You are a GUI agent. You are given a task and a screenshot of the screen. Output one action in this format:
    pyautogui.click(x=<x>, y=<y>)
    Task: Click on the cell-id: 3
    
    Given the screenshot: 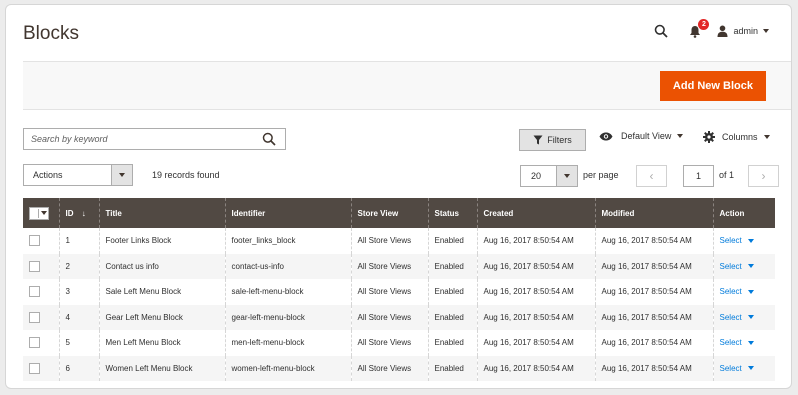 What is the action you would take?
    pyautogui.click(x=78, y=292)
    